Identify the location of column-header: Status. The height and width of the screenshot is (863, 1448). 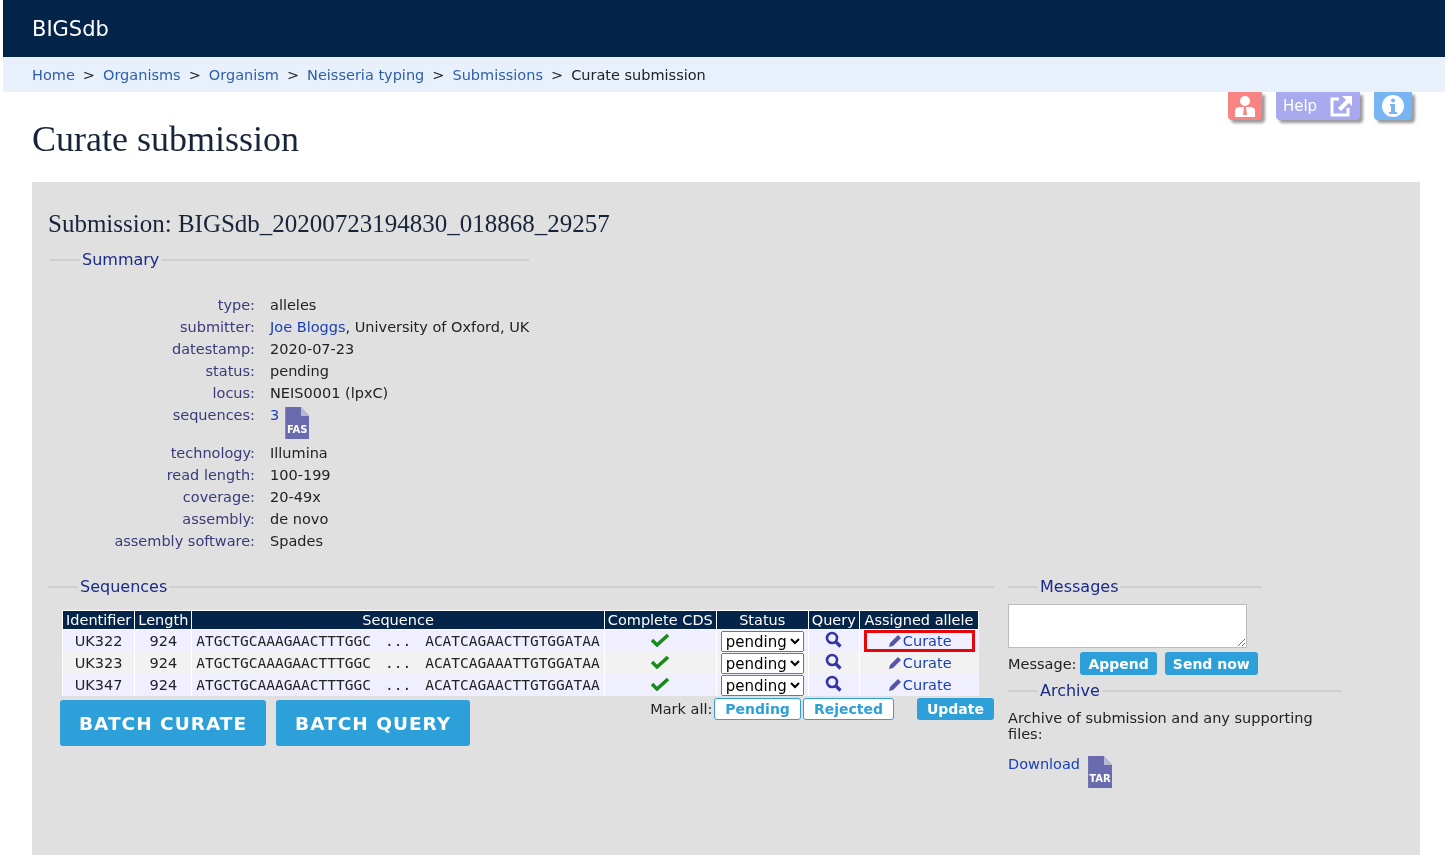
(762, 620).